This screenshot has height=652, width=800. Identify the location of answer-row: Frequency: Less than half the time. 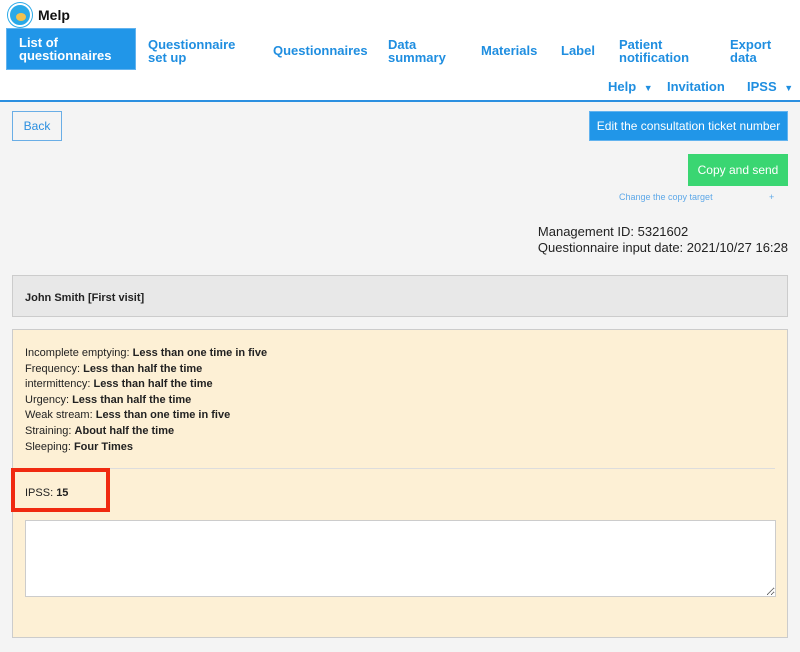
(114, 368).